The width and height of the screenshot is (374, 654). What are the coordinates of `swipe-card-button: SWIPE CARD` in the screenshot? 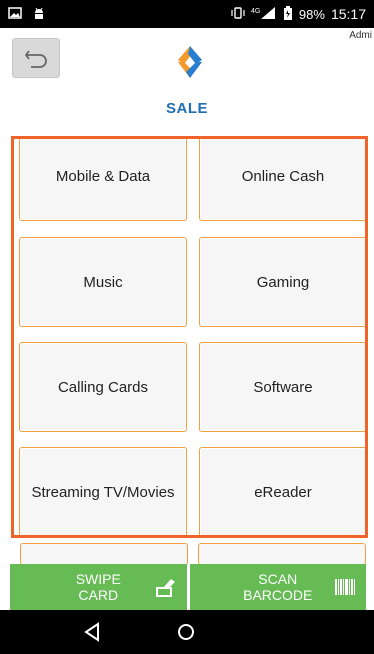 It's located at (98, 587).